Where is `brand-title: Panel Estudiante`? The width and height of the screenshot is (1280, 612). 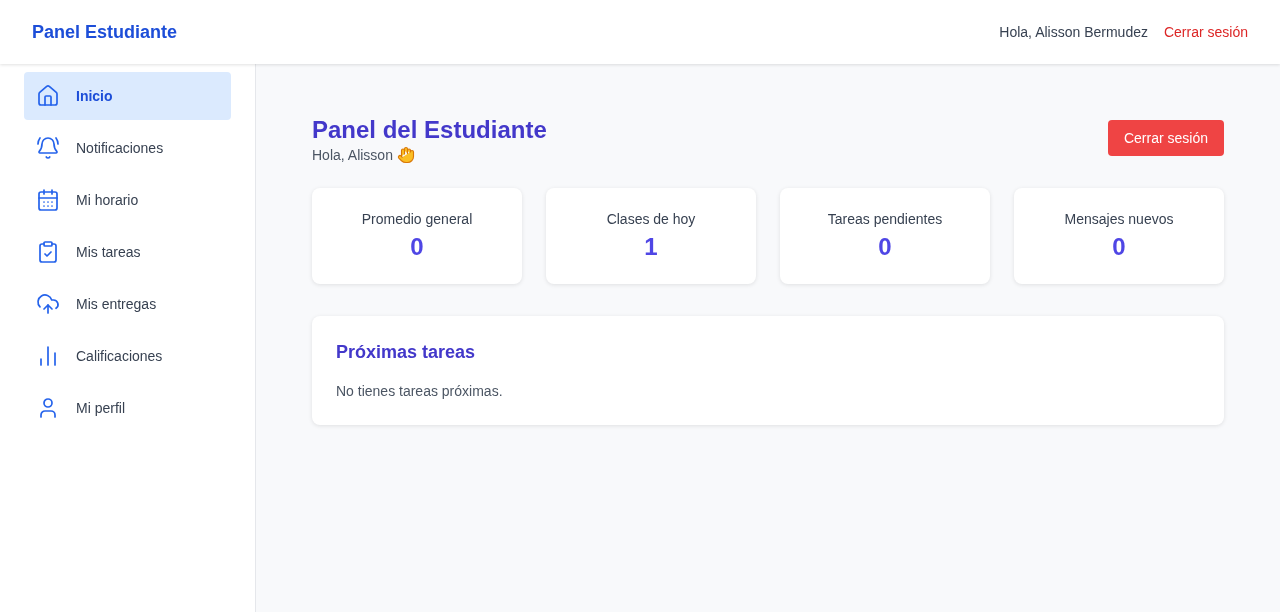
brand-title: Panel Estudiante is located at coordinates (105, 32).